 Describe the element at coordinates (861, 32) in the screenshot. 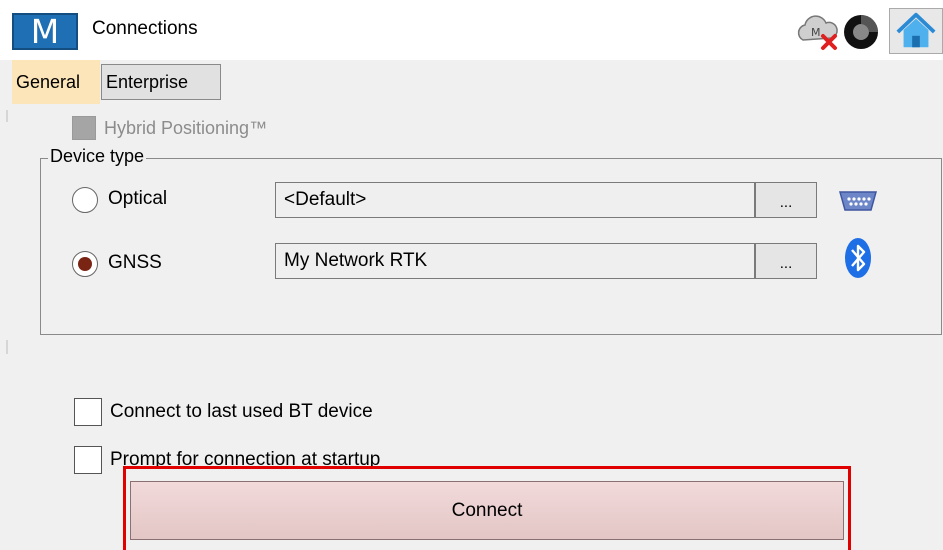

I see `sync-status-icon` at that location.